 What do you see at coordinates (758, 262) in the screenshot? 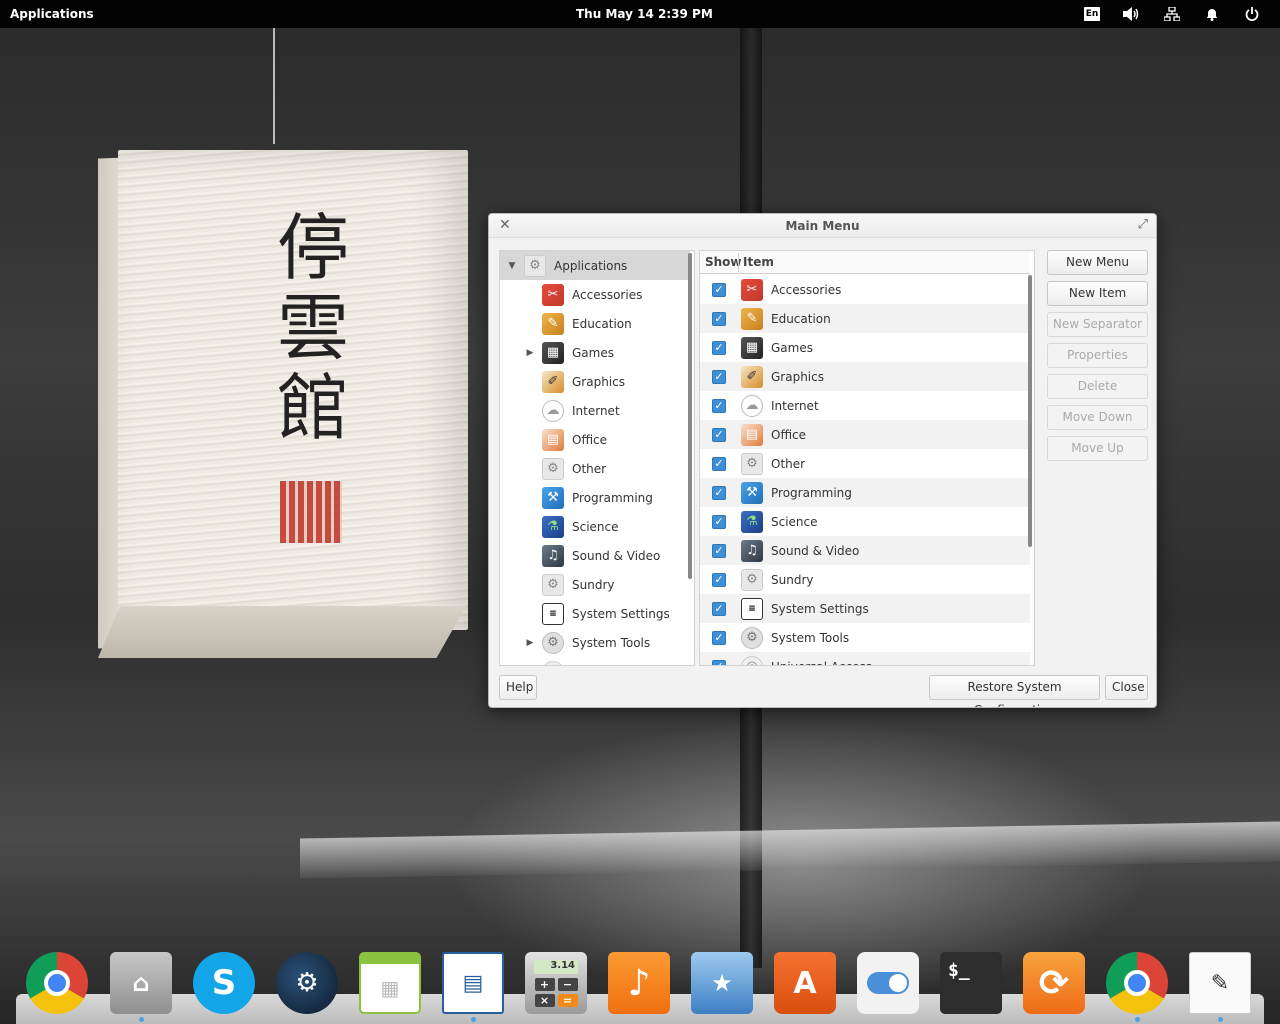
I see `header-item: Item` at bounding box center [758, 262].